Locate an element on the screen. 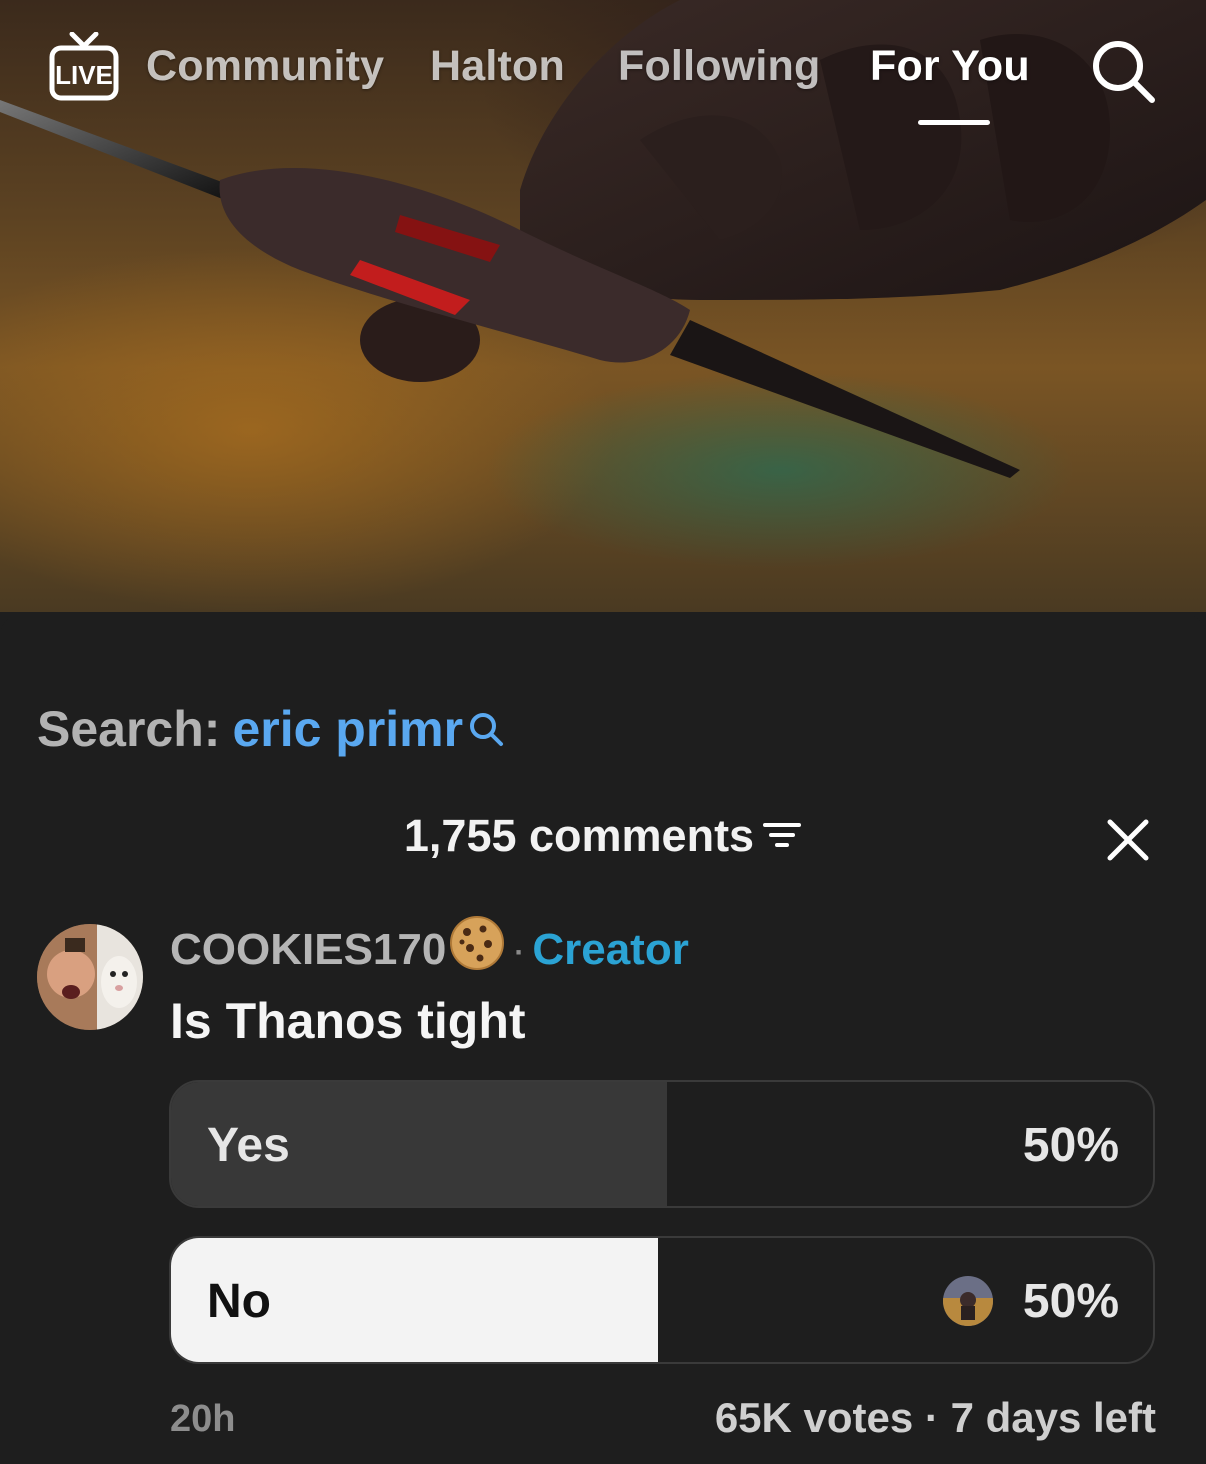  creator-badge: Creator is located at coordinates (610, 950).